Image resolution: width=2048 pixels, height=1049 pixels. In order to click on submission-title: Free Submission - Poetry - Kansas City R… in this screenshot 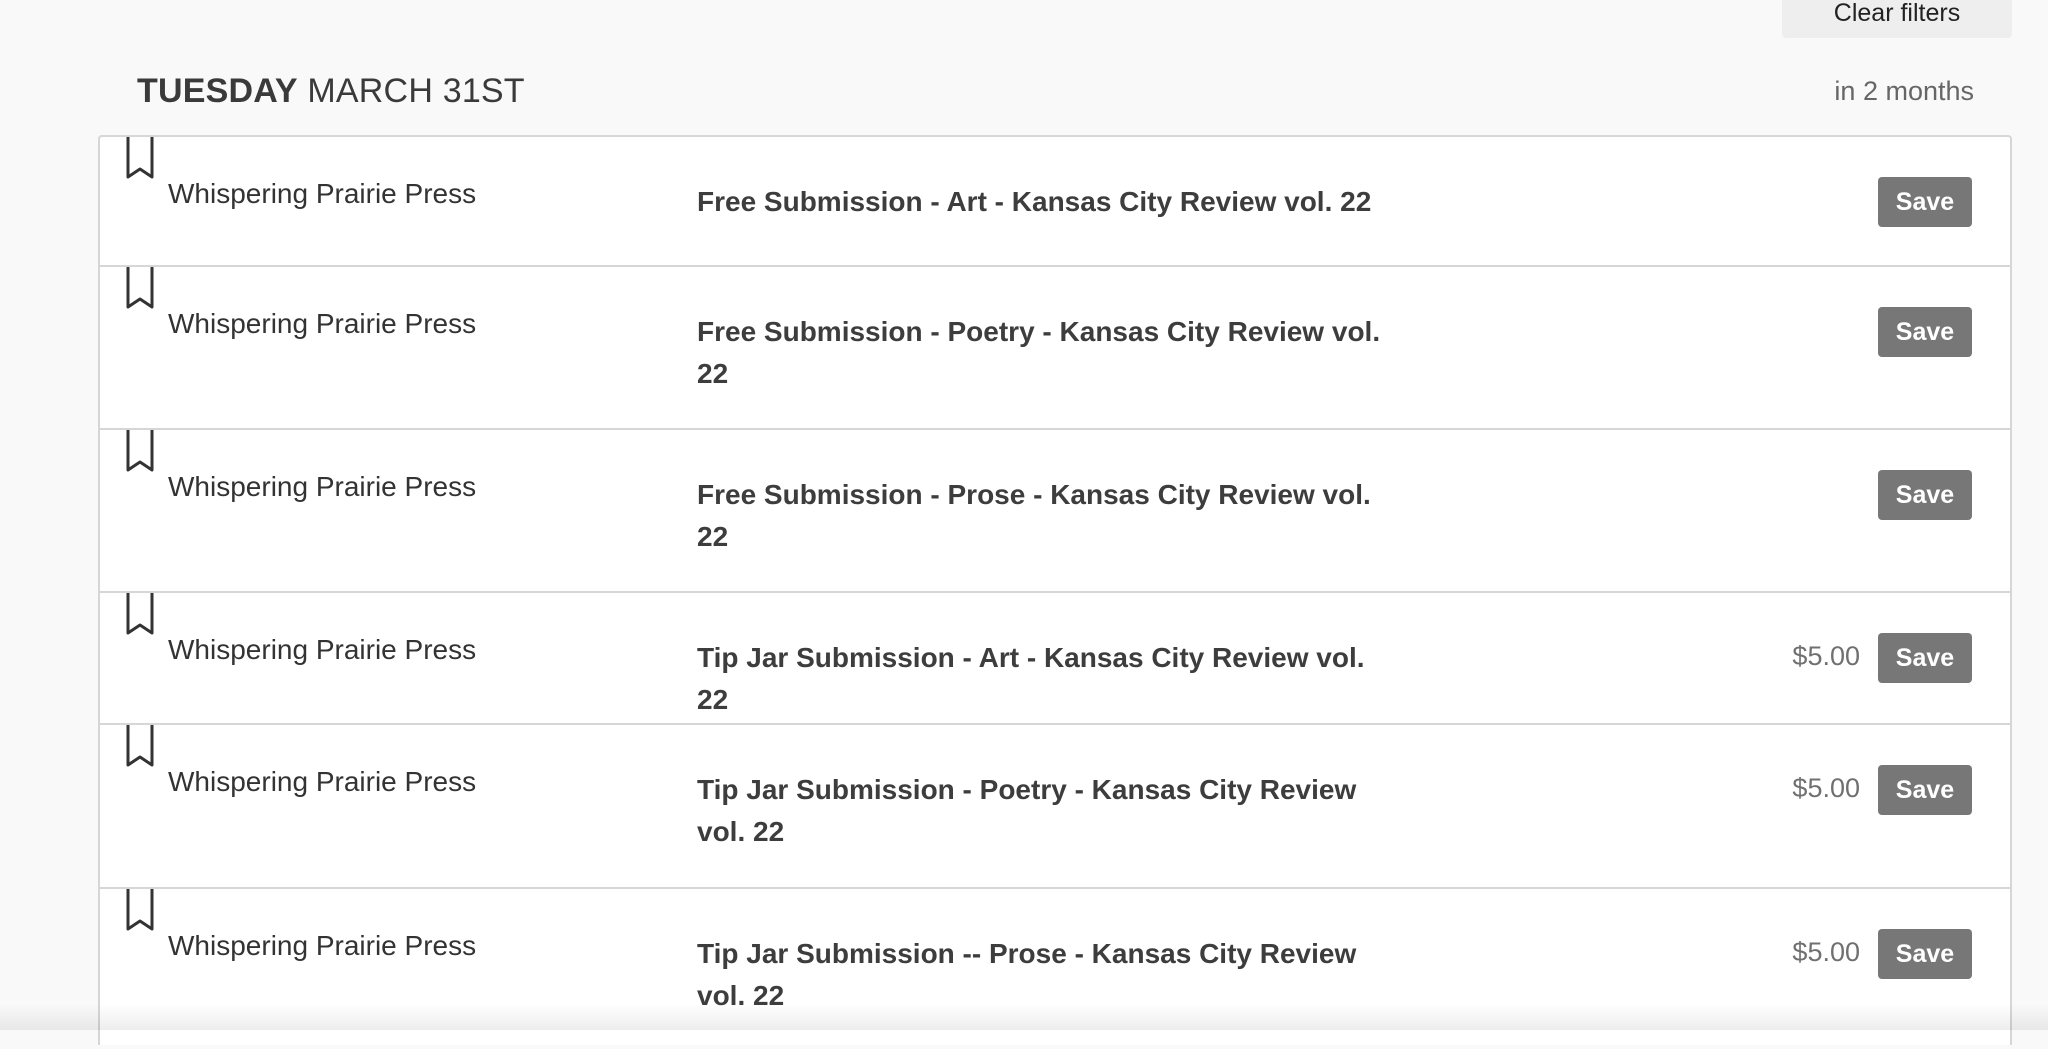, I will do `click(1042, 353)`.